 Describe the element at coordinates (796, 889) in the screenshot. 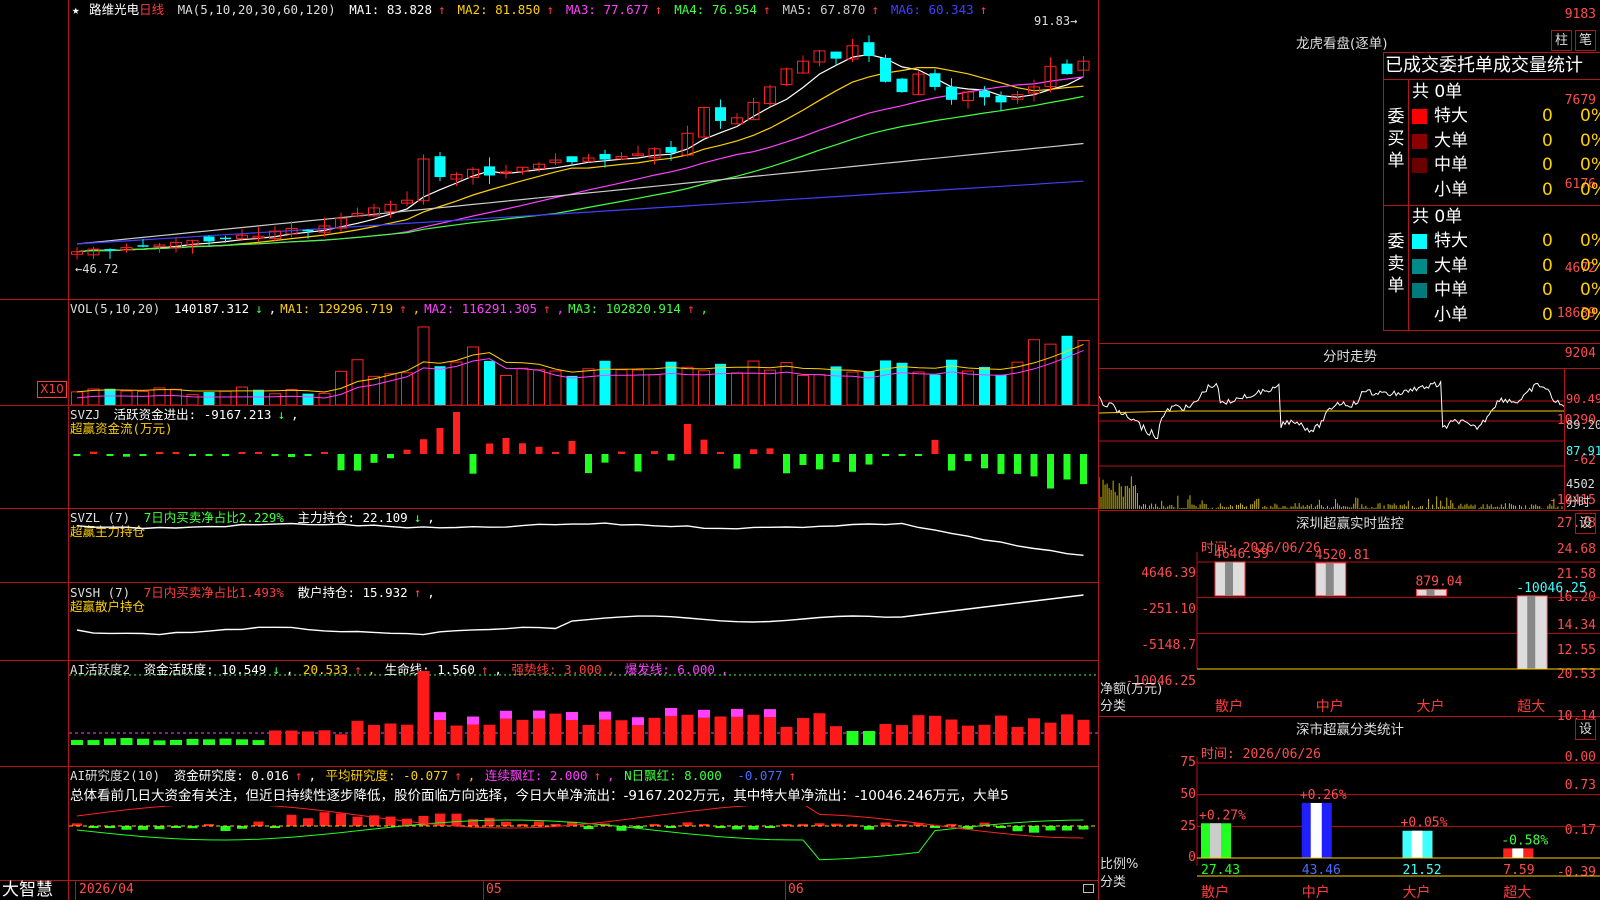

I see `x-tick-date: 06` at that location.